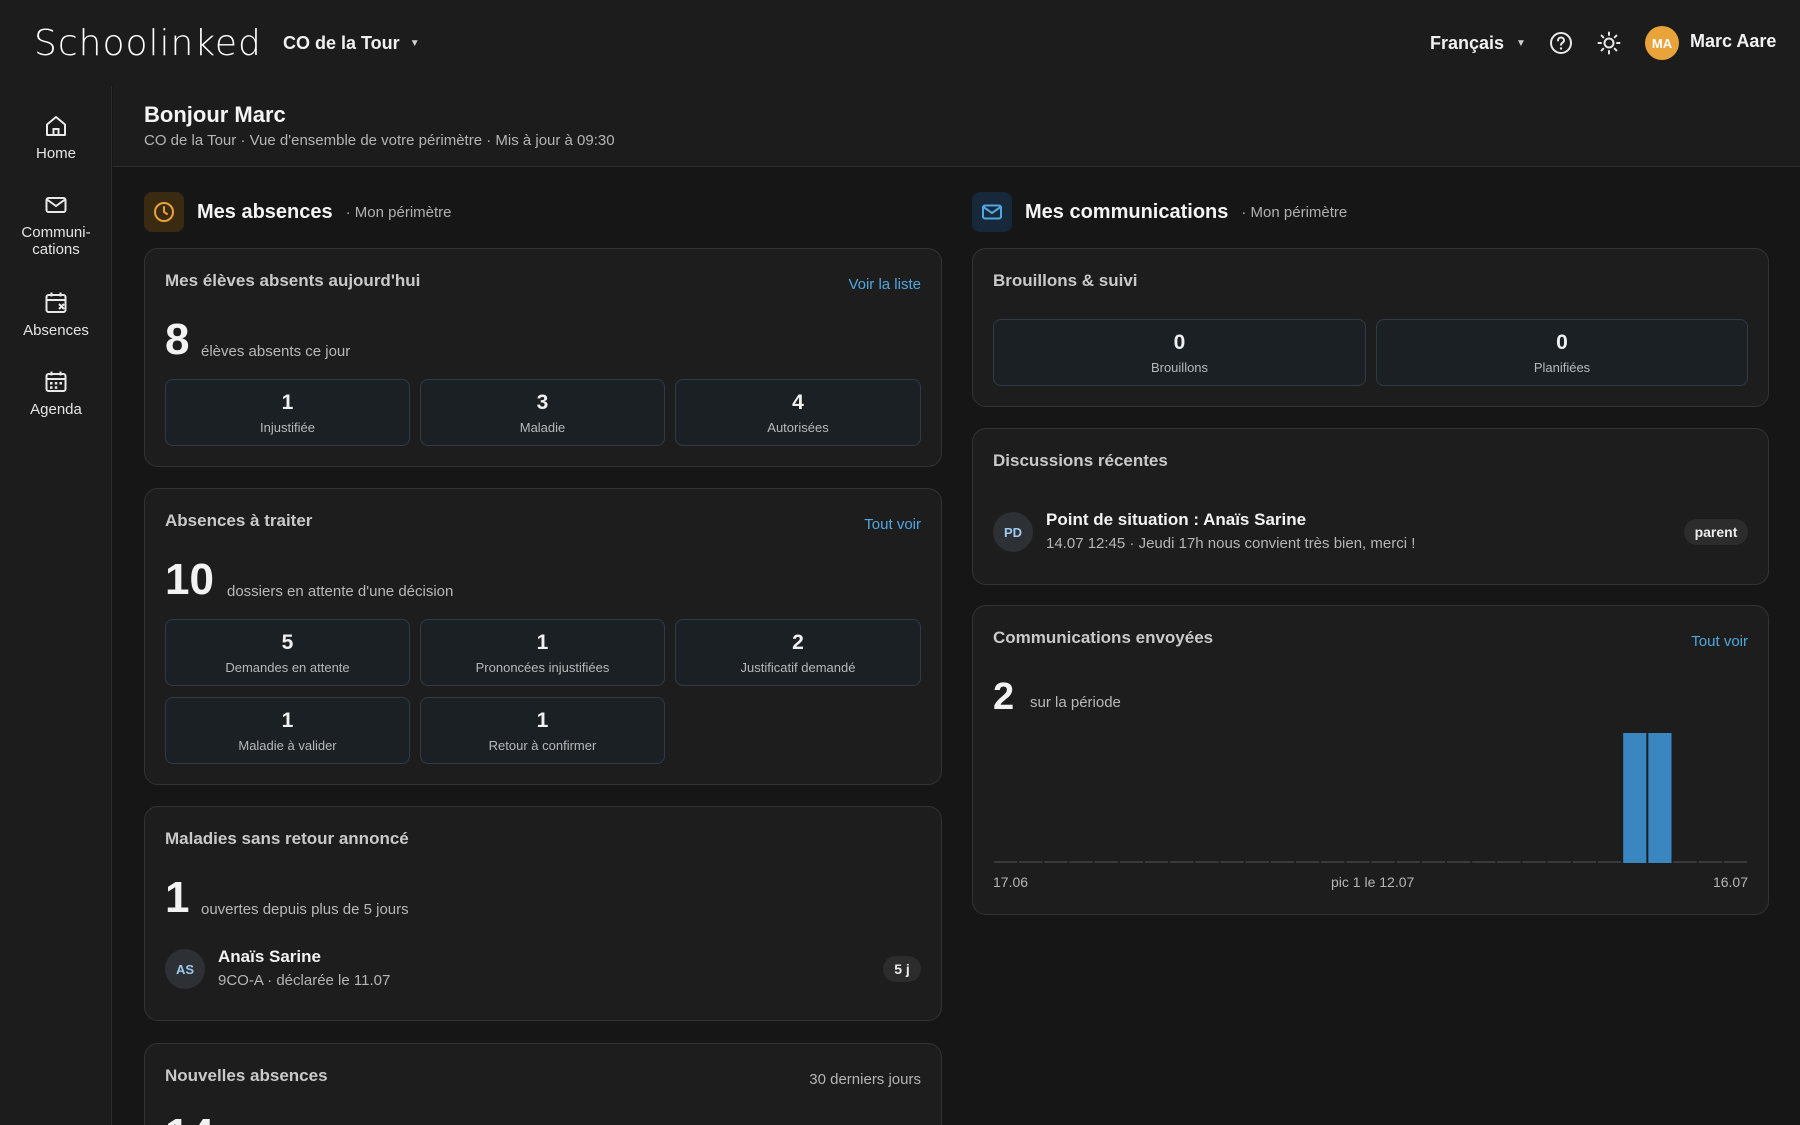  I want to click on stat-label: Autorisées, so click(798, 427).